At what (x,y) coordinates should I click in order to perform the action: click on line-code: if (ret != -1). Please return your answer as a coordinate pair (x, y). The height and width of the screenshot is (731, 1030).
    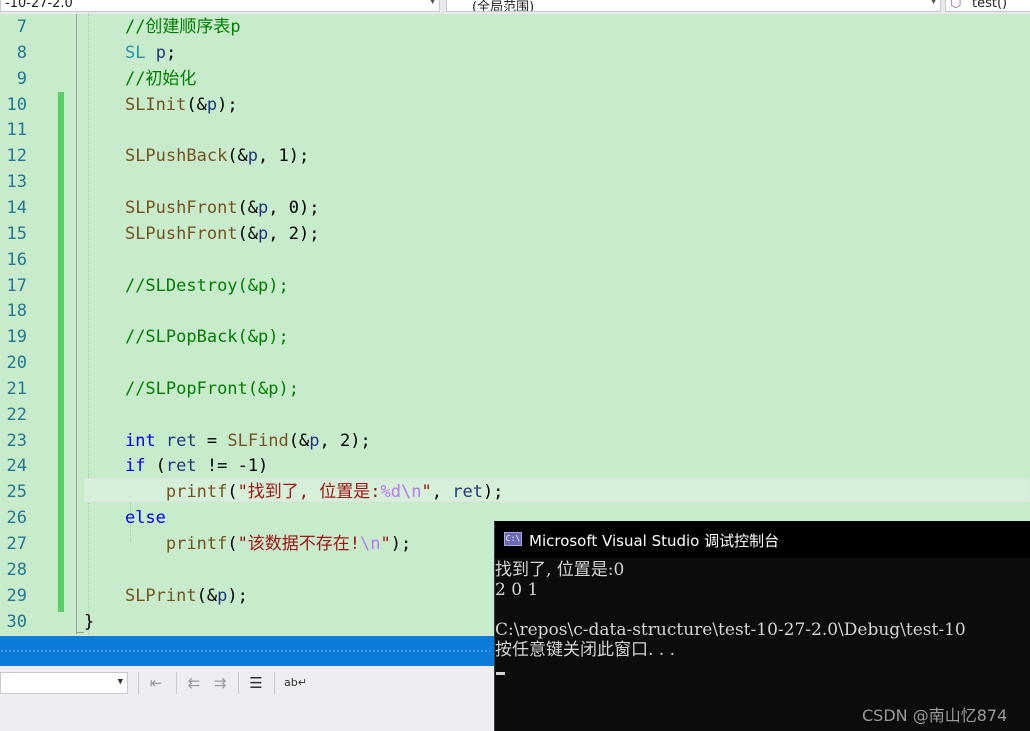
    Looking at the image, I should click on (176, 466).